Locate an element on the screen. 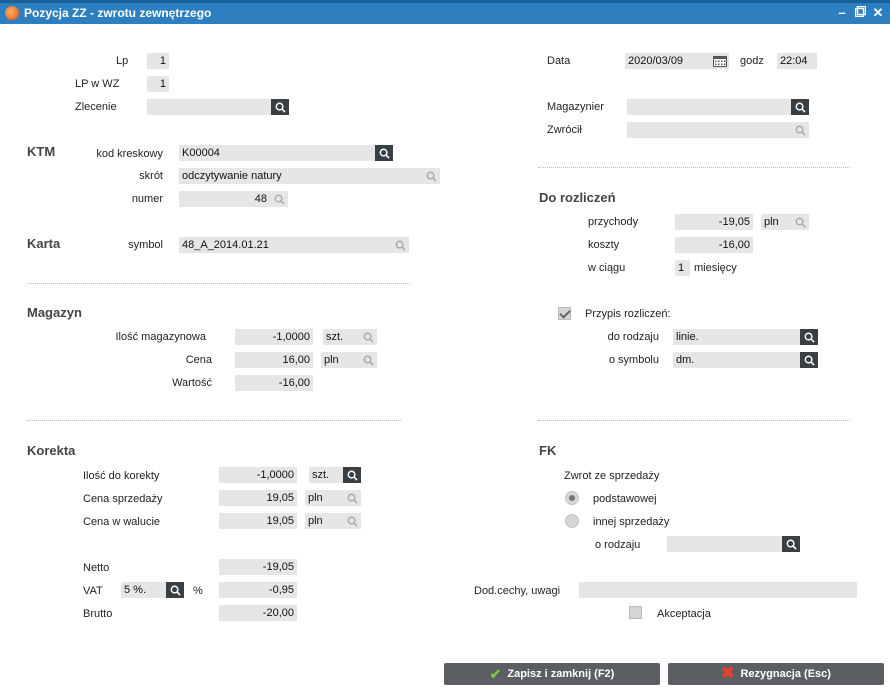 The image size is (890, 695). minimize-icon: – is located at coordinates (842, 13).